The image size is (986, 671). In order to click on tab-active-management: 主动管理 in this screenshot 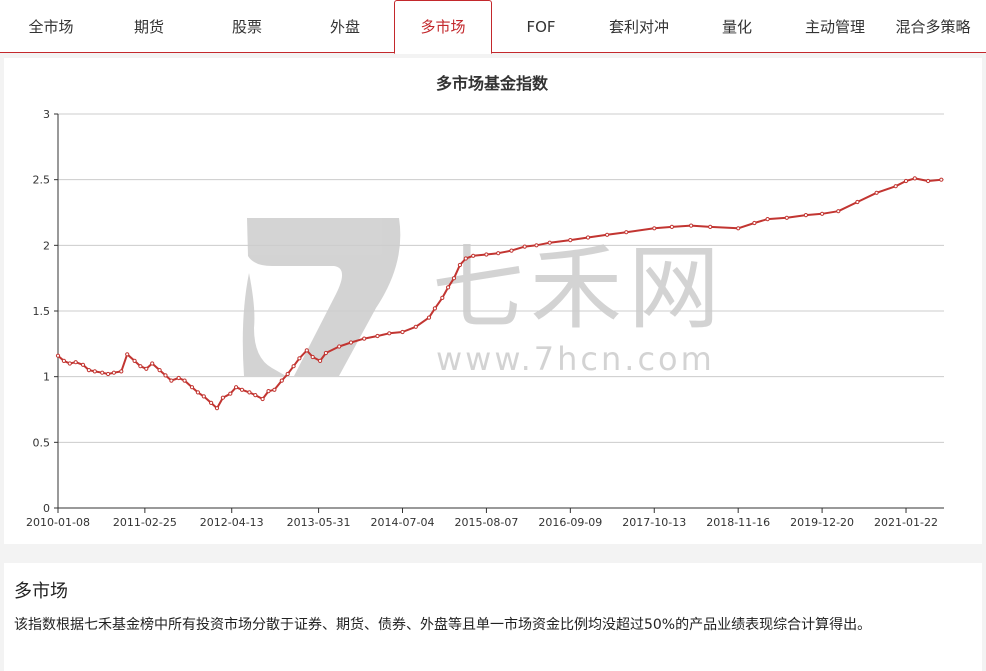, I will do `click(835, 26)`.